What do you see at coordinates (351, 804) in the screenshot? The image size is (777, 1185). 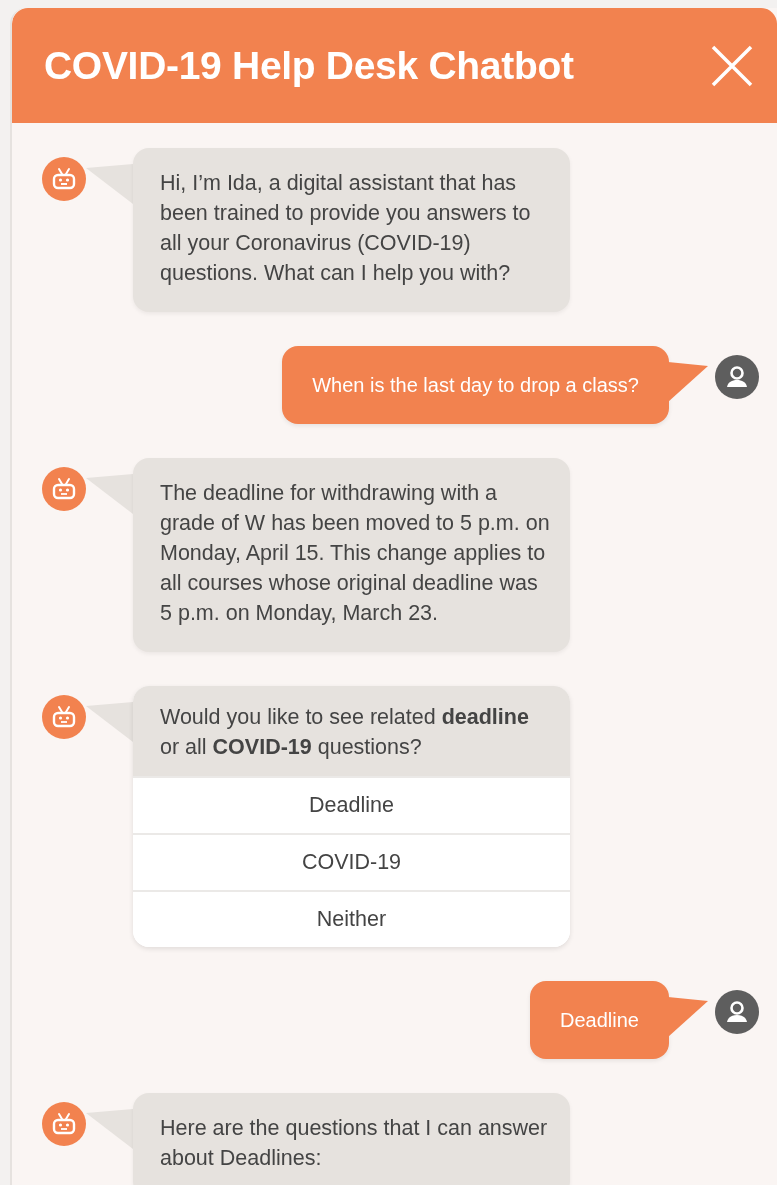 I see `option-button: Deadline` at bounding box center [351, 804].